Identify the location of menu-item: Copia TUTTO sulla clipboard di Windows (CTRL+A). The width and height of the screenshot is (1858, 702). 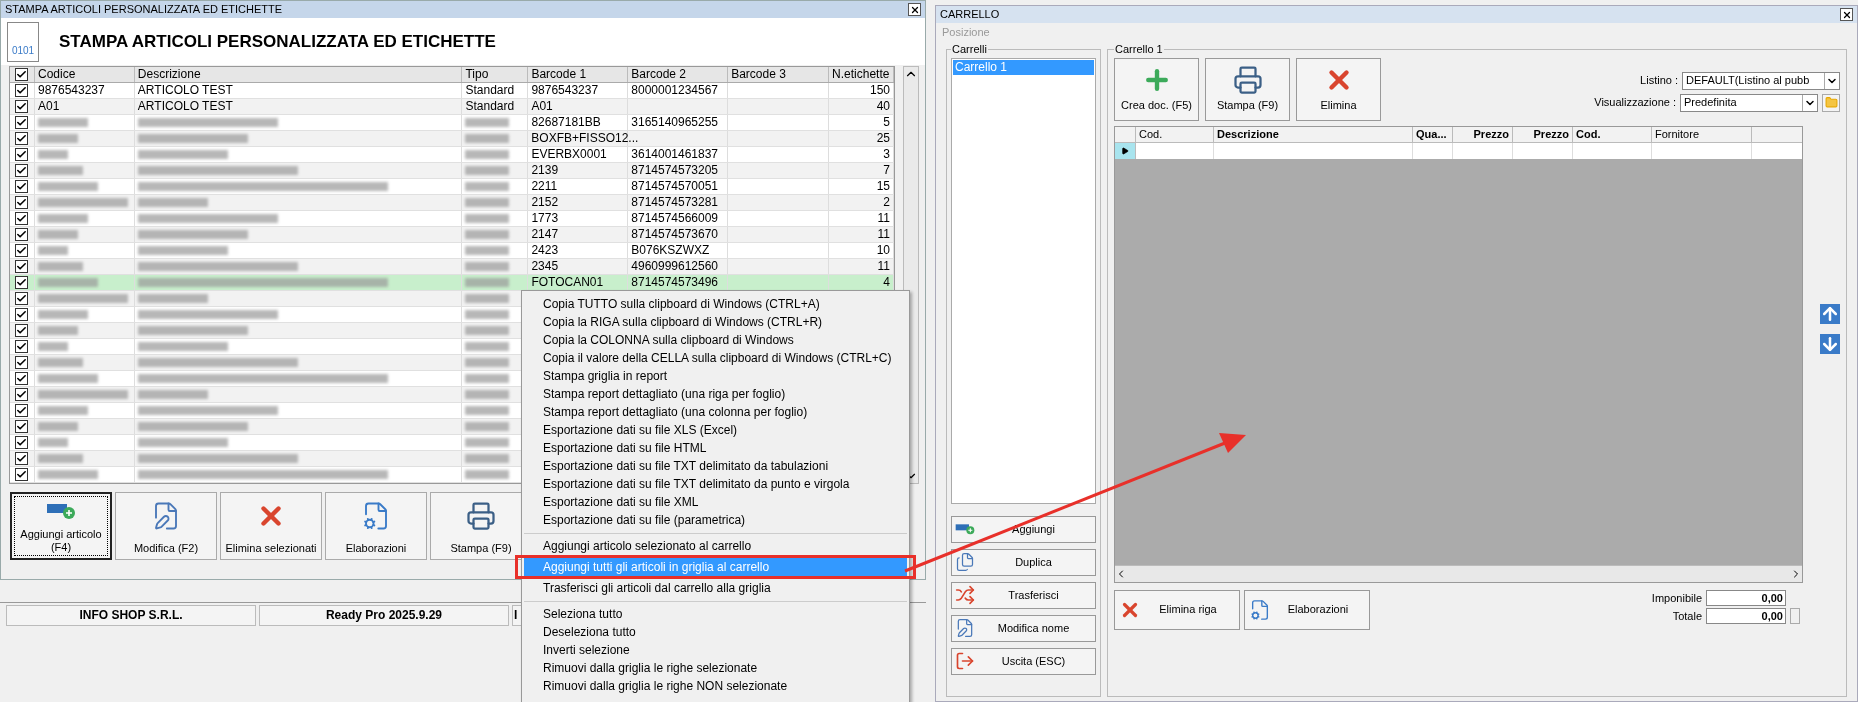
(715, 304).